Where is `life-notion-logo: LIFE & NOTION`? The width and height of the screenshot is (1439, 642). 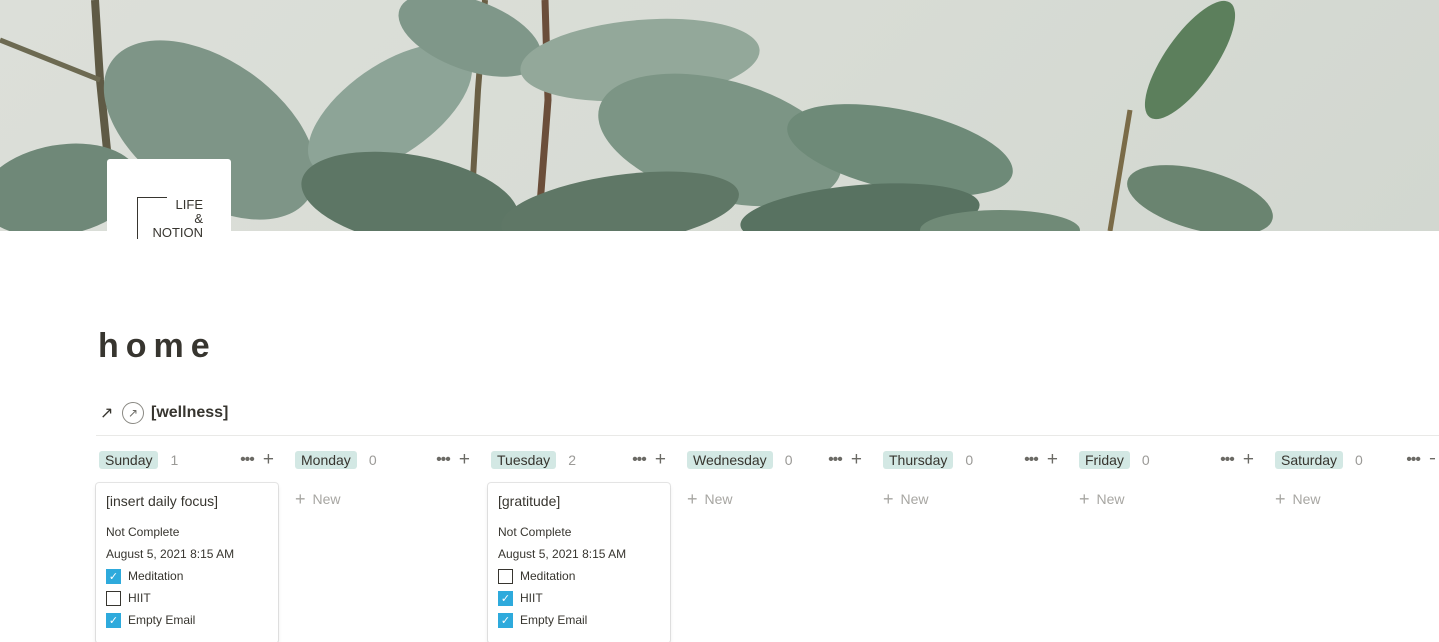 life-notion-logo: LIFE & NOTION is located at coordinates (170, 219).